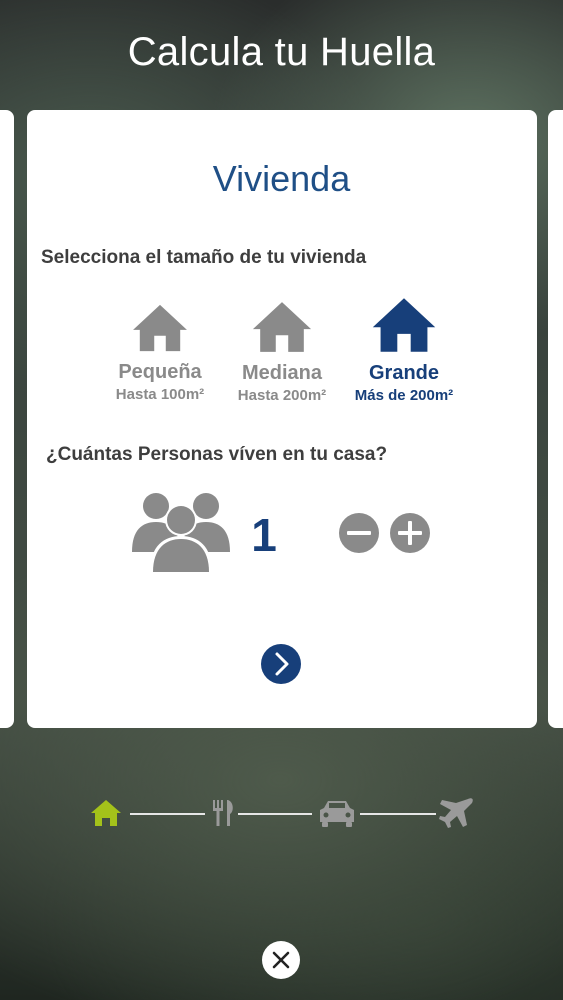 This screenshot has width=563, height=1000. What do you see at coordinates (160, 353) in the screenshot?
I see `size-option-small: Pequeña Hasta 100m²` at bounding box center [160, 353].